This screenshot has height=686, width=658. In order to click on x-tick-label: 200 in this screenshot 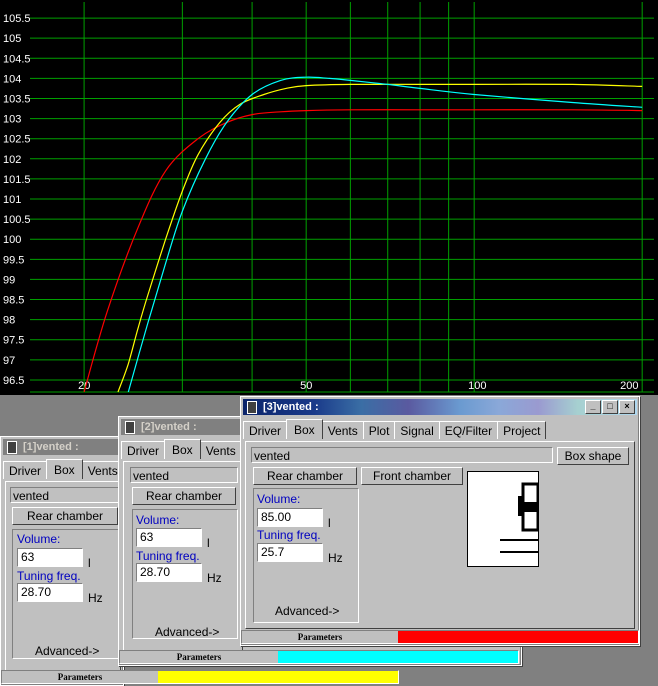, I will do `click(629, 386)`.